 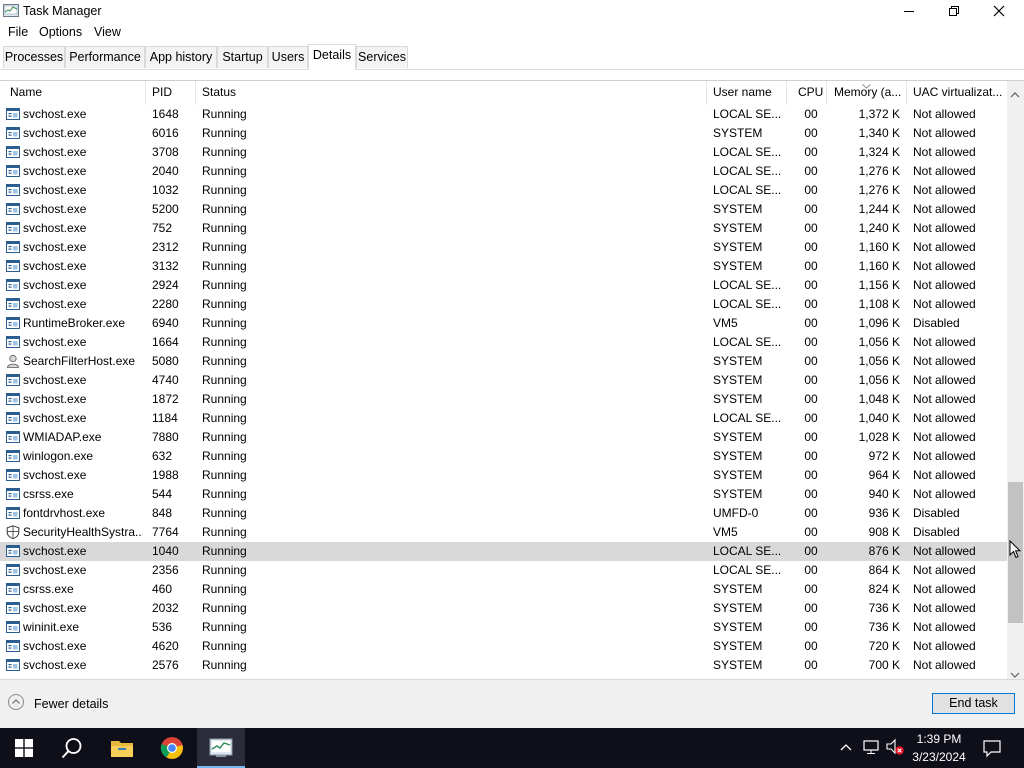 I want to click on tab-services: Services, so click(x=382, y=57).